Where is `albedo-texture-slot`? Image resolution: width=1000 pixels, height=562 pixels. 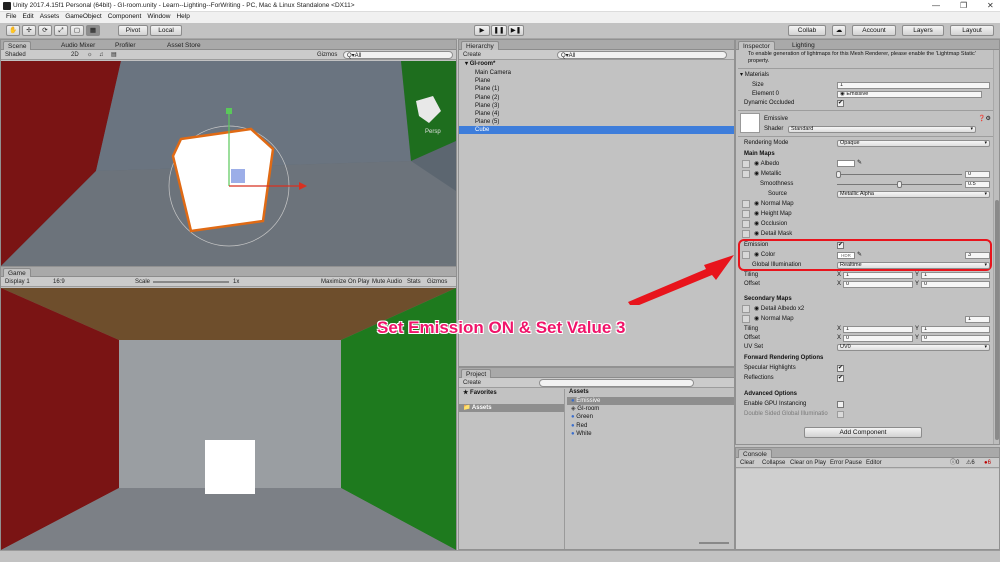
albedo-texture-slot is located at coordinates (746, 164).